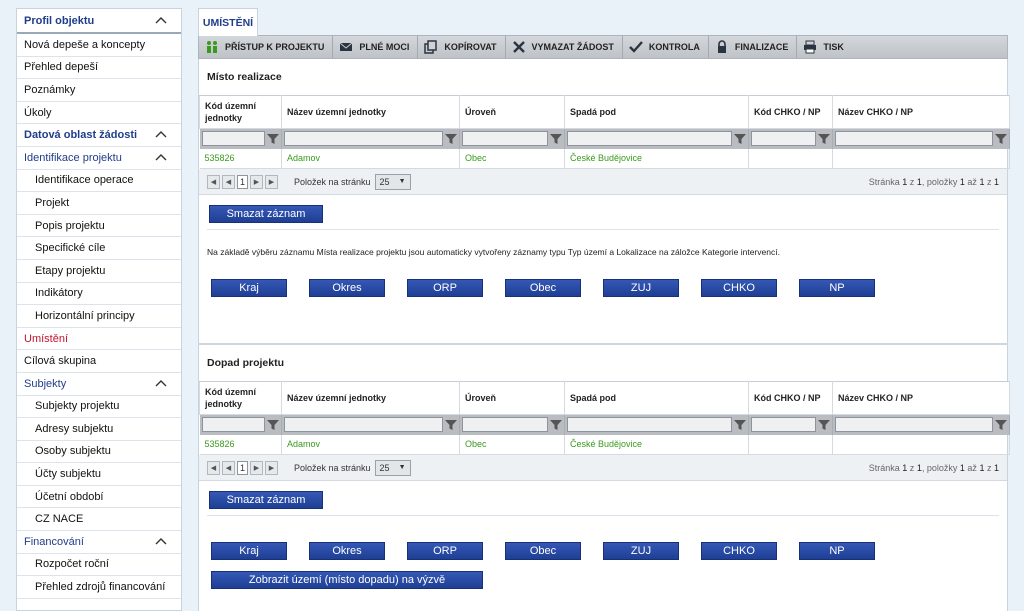 The width and height of the screenshot is (1024, 611). What do you see at coordinates (99, 113) in the screenshot?
I see `sidebar-item: Úkoly` at bounding box center [99, 113].